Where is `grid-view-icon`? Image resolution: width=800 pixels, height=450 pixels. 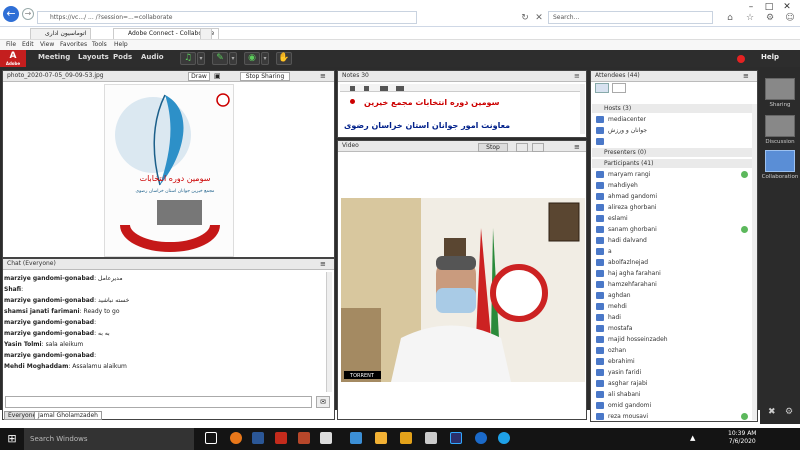
grid-view-icon is located at coordinates (522, 147).